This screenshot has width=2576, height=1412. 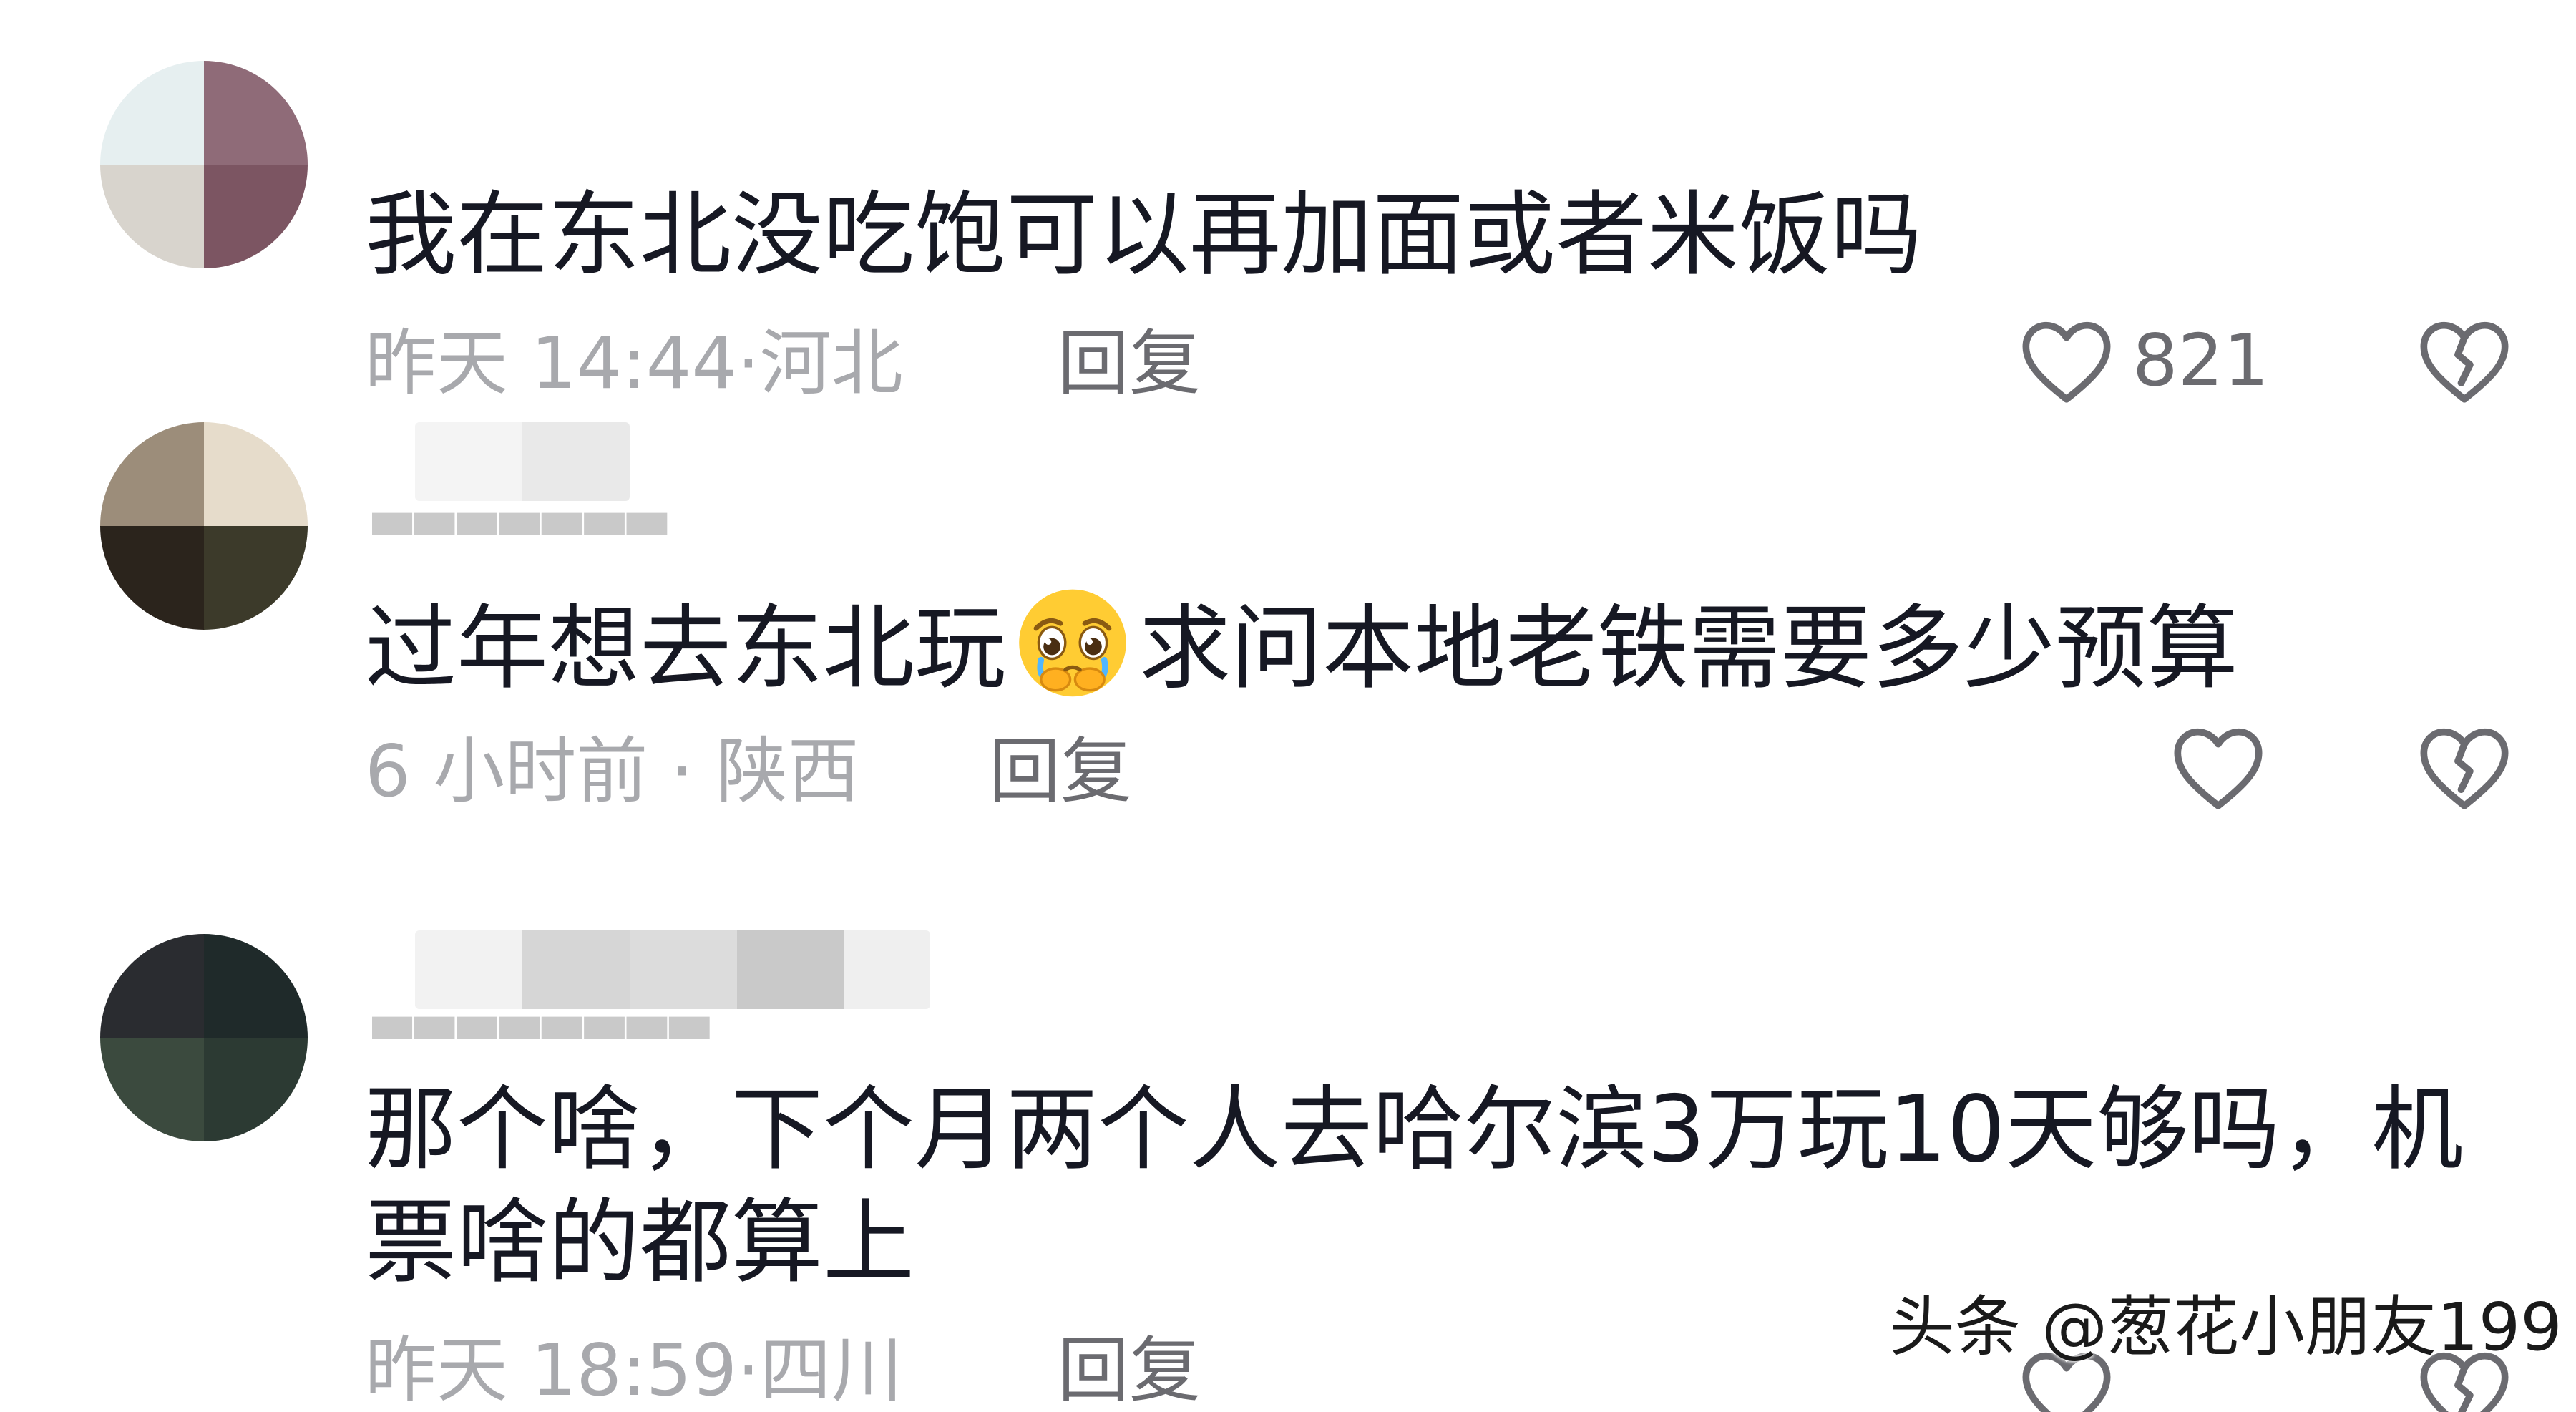 What do you see at coordinates (506, 771) in the screenshot?
I see `comment-time: 6 小时前` at bounding box center [506, 771].